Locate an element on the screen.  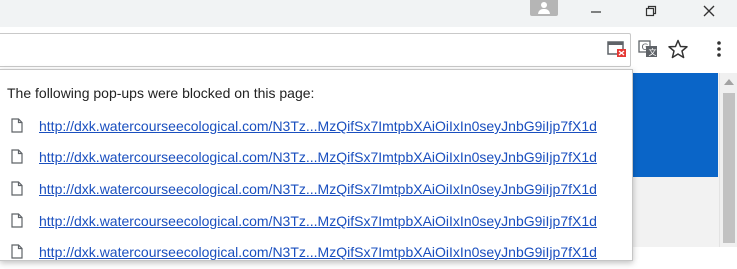
svg-text: 文 is located at coordinates (653, 52).